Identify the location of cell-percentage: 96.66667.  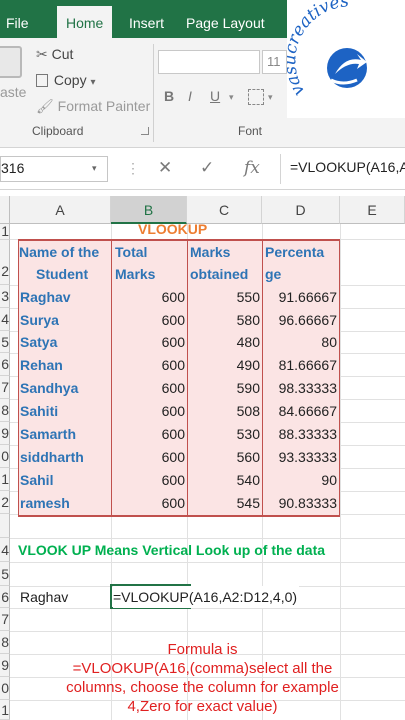
(300, 320).